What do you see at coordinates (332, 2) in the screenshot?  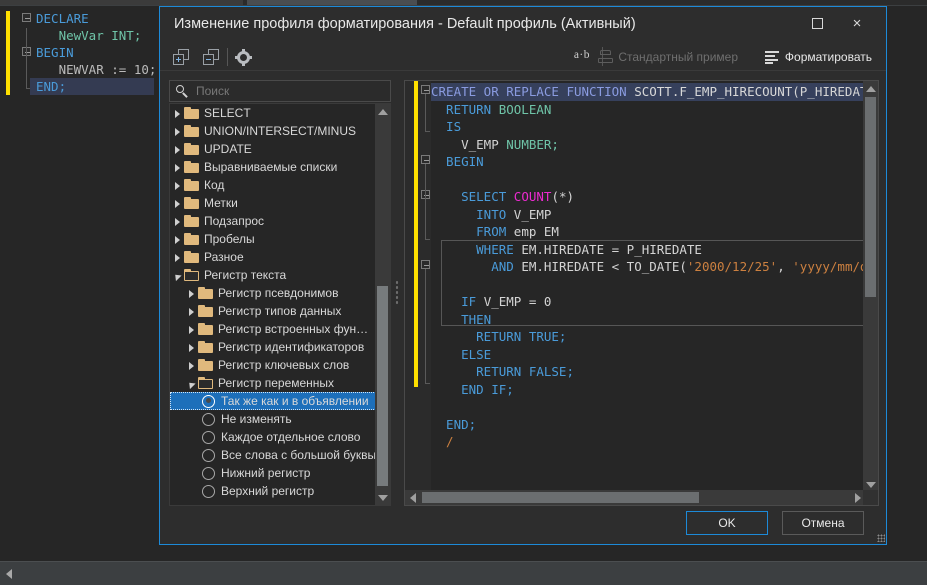 I see `ide-tab-active` at bounding box center [332, 2].